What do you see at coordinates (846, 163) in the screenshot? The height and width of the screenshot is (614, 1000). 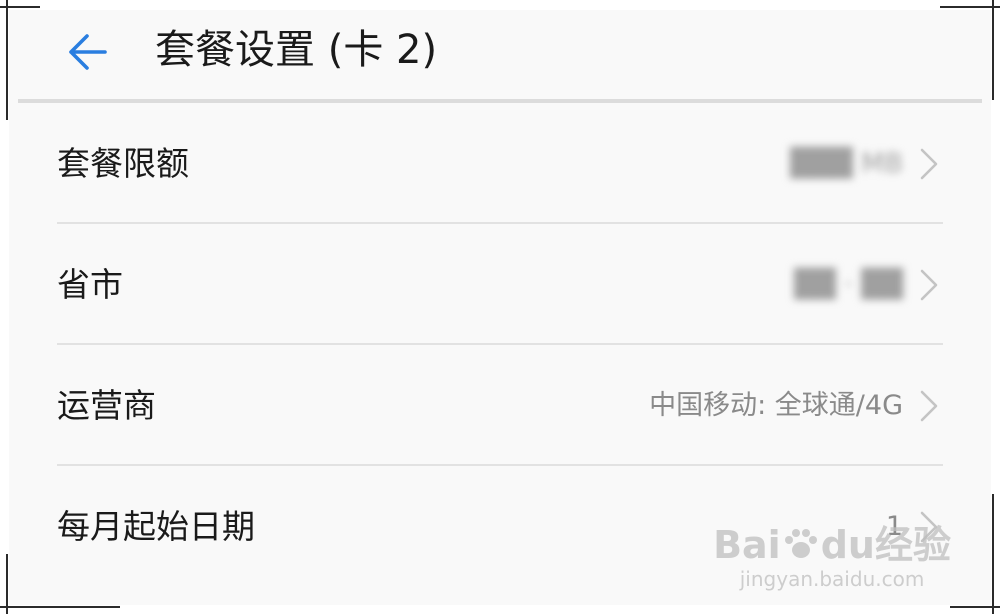 I see `setting-value: ███ MB` at bounding box center [846, 163].